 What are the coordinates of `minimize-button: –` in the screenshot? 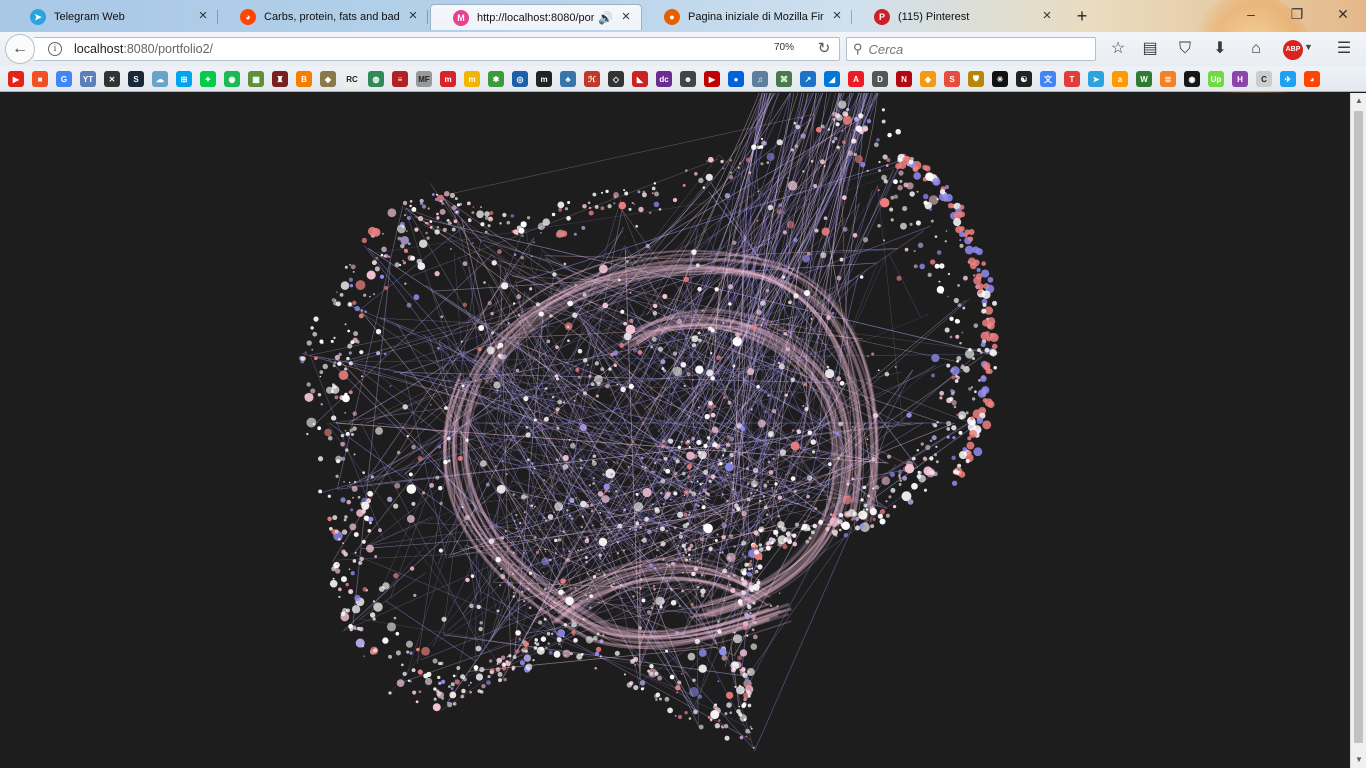 It's located at (1251, 14).